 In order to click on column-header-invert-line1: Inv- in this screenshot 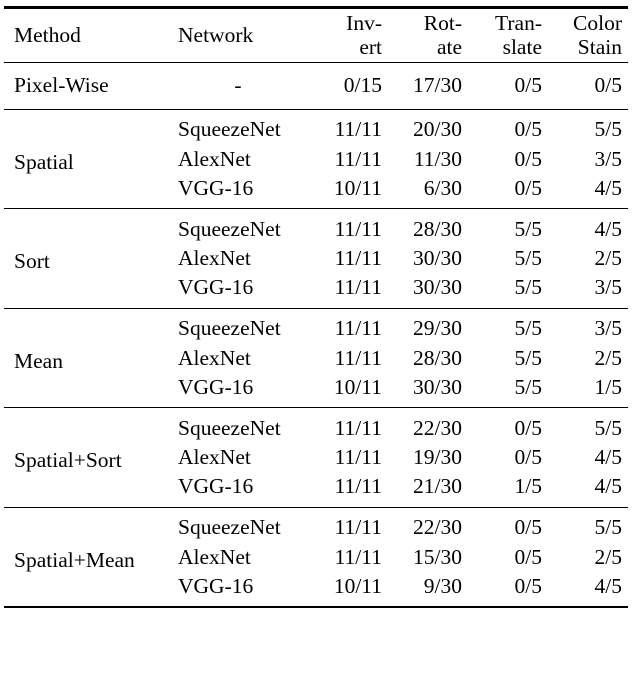, I will do `click(364, 23)`.